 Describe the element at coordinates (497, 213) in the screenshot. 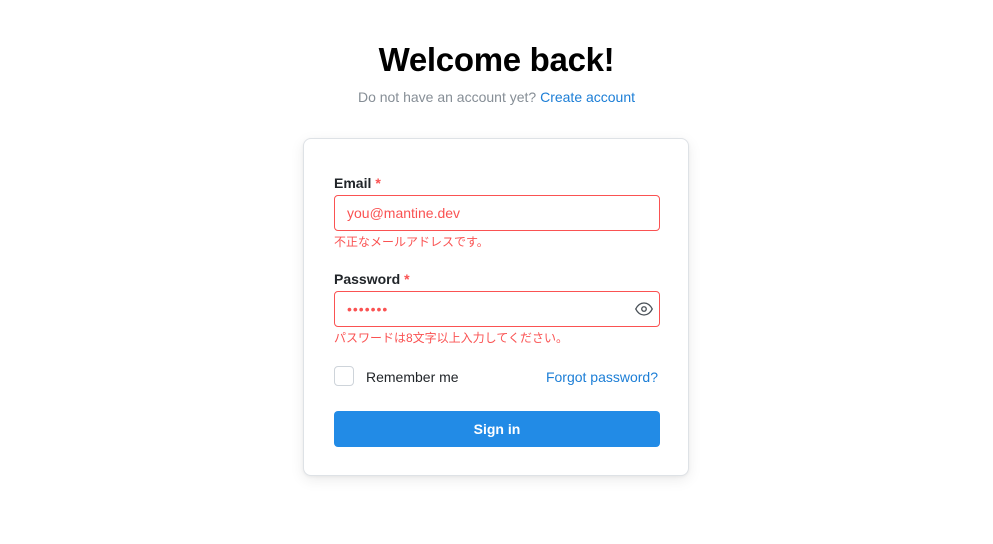

I see `email-input` at that location.